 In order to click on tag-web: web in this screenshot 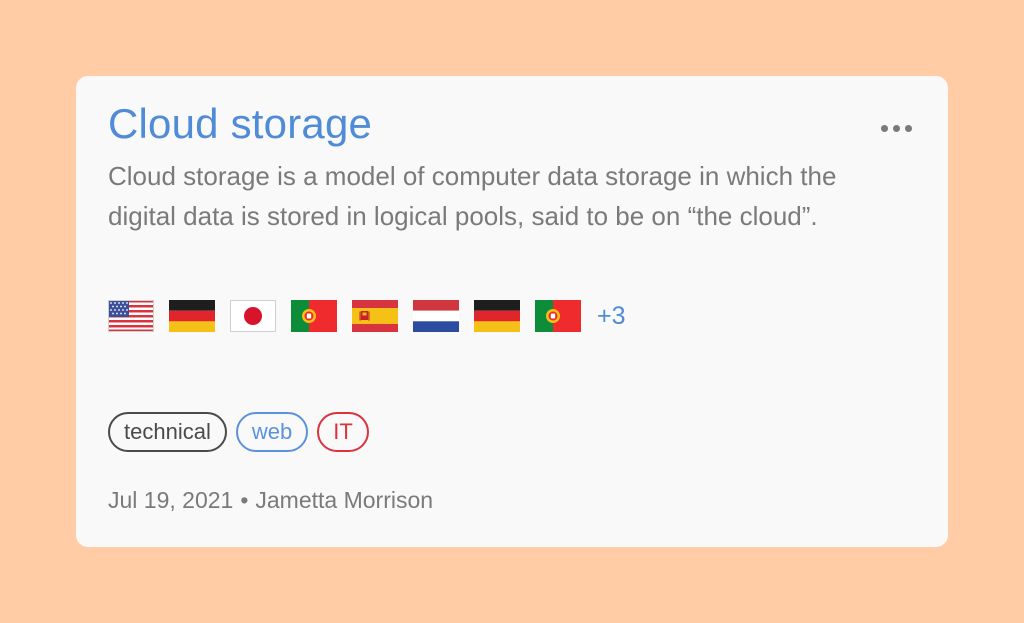, I will do `click(272, 432)`.